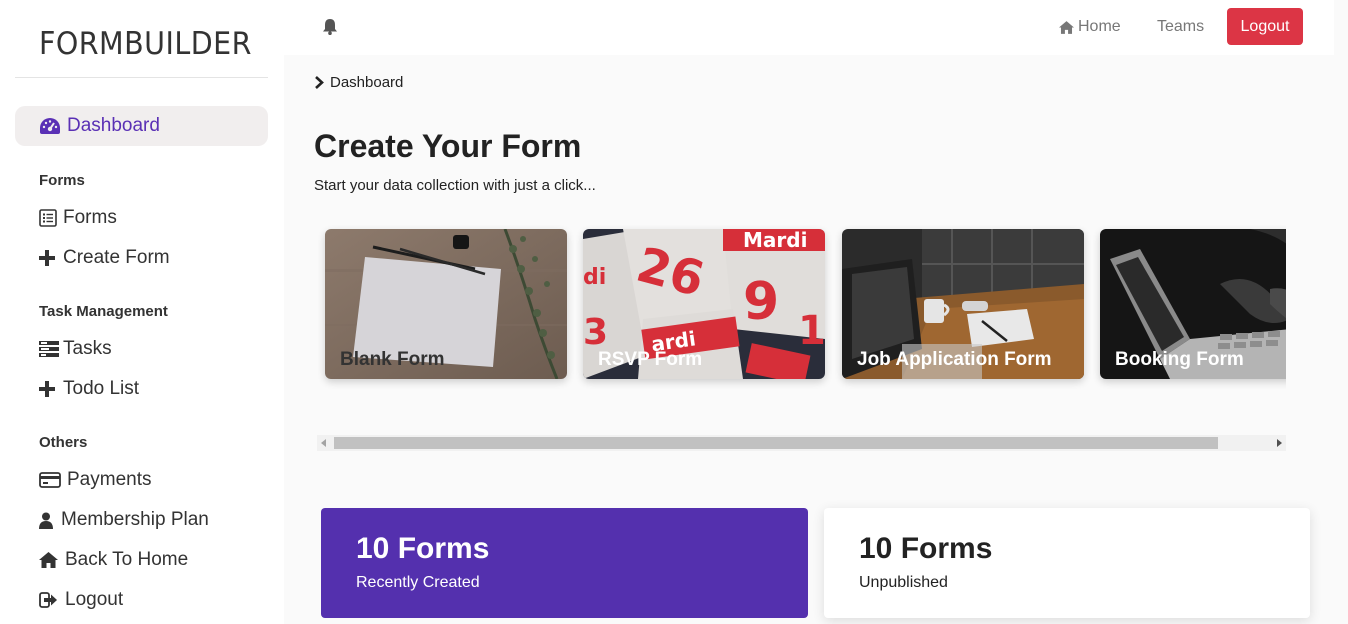 The width and height of the screenshot is (1348, 624). Describe the element at coordinates (963, 304) in the screenshot. I see `template-card-job-application-form: Job Application Form` at that location.